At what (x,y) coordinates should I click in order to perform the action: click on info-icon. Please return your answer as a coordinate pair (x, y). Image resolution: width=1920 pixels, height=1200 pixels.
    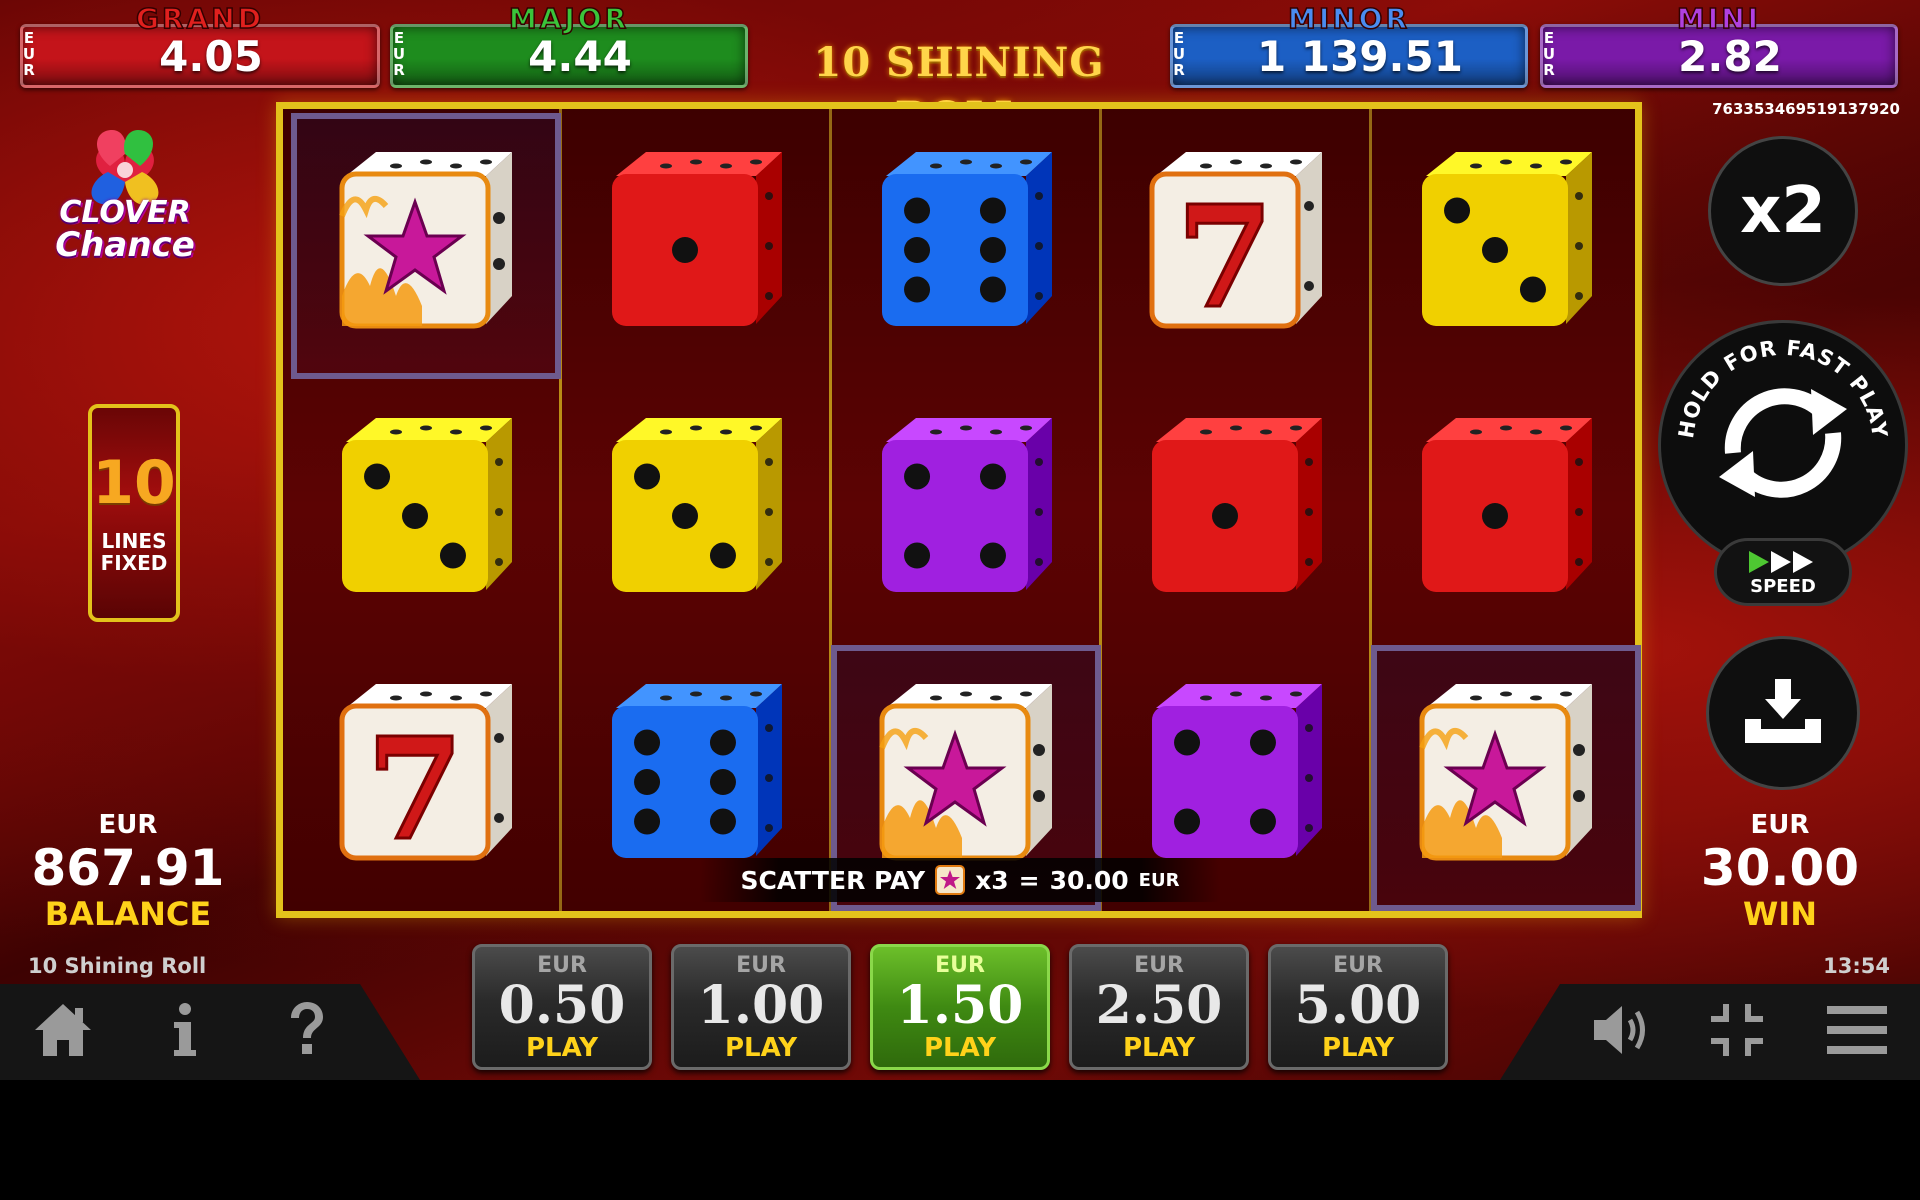
    Looking at the image, I should click on (185, 1029).